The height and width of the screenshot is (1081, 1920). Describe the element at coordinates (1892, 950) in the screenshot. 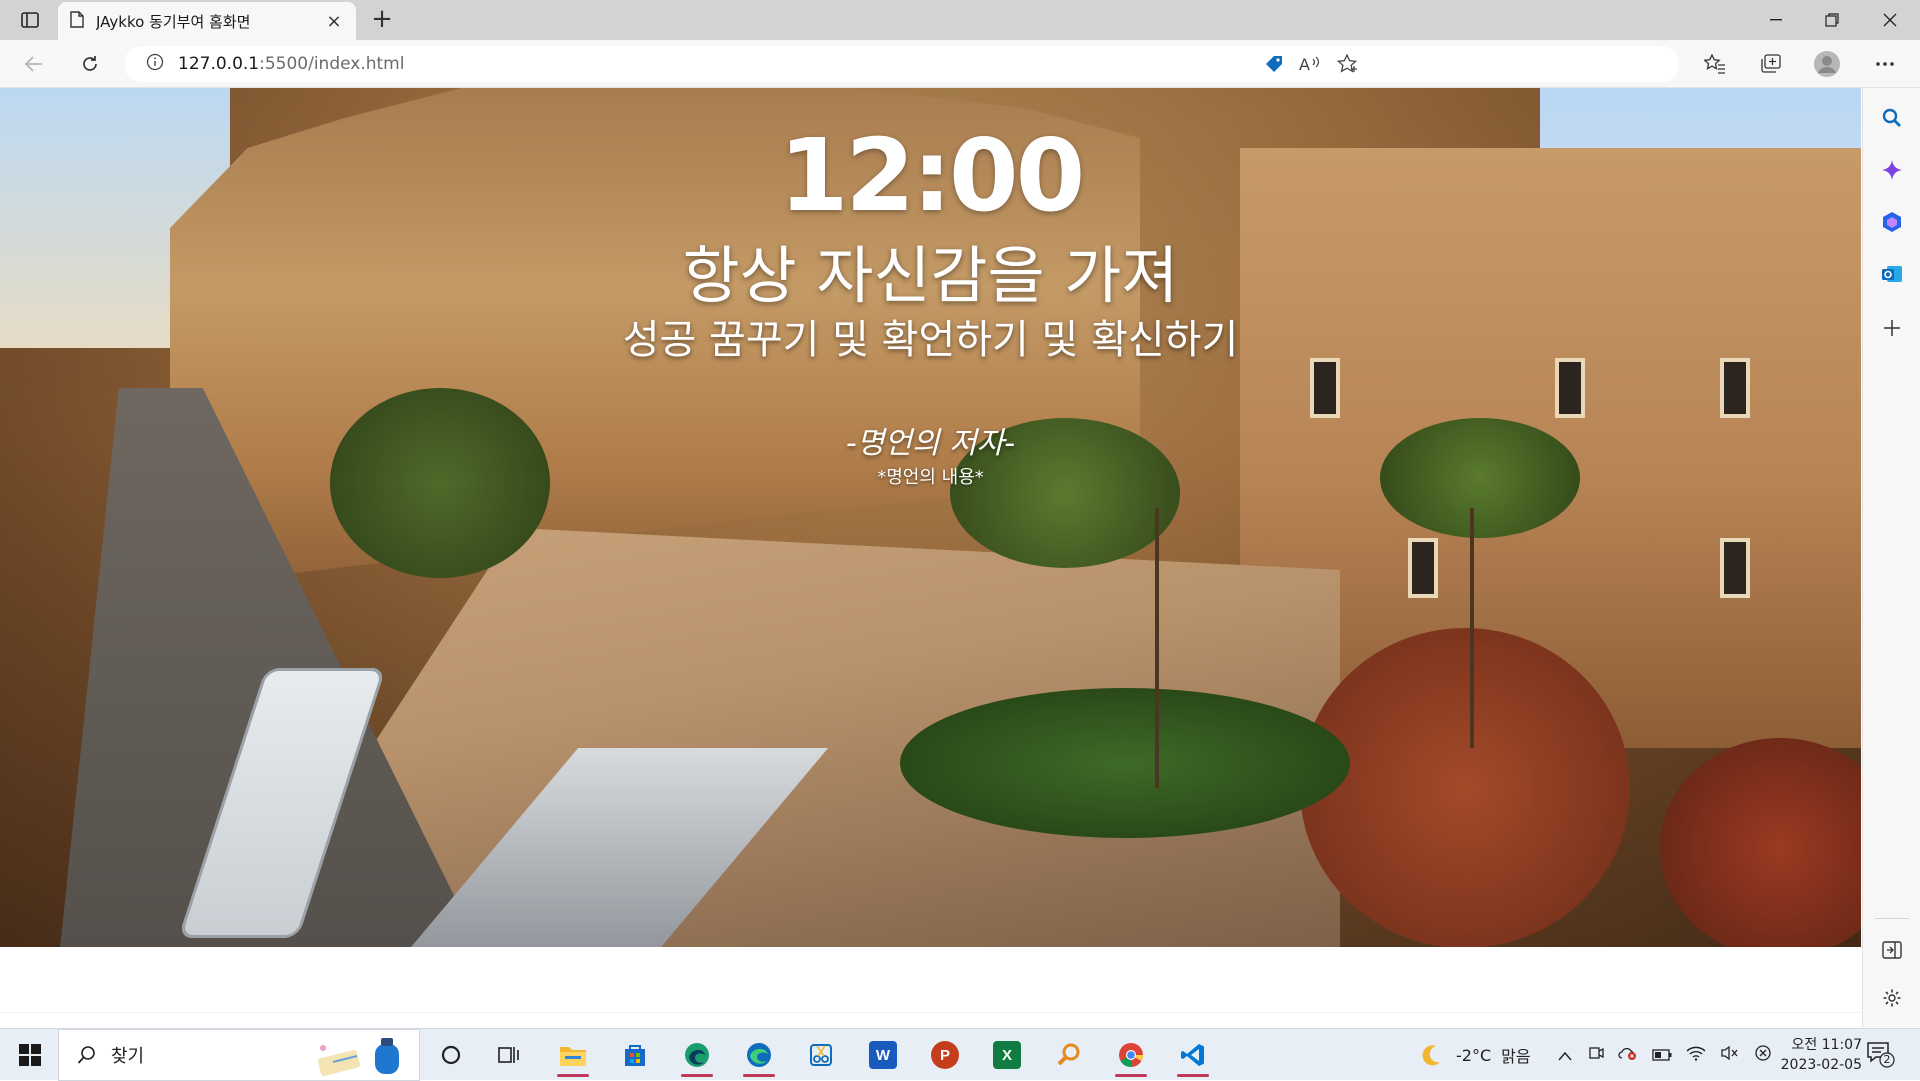

I see `hide-sidebar-icon` at that location.